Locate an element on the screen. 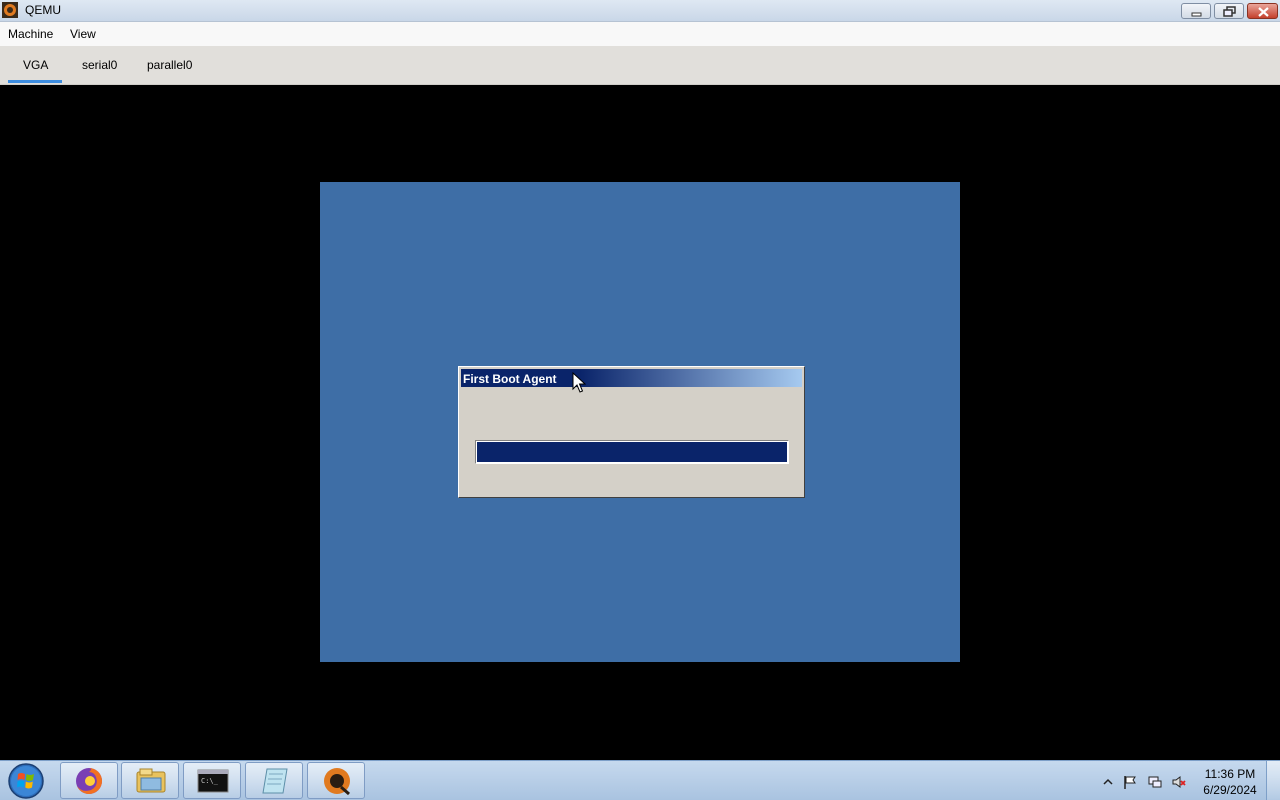  restore-icon is located at coordinates (1229, 11).